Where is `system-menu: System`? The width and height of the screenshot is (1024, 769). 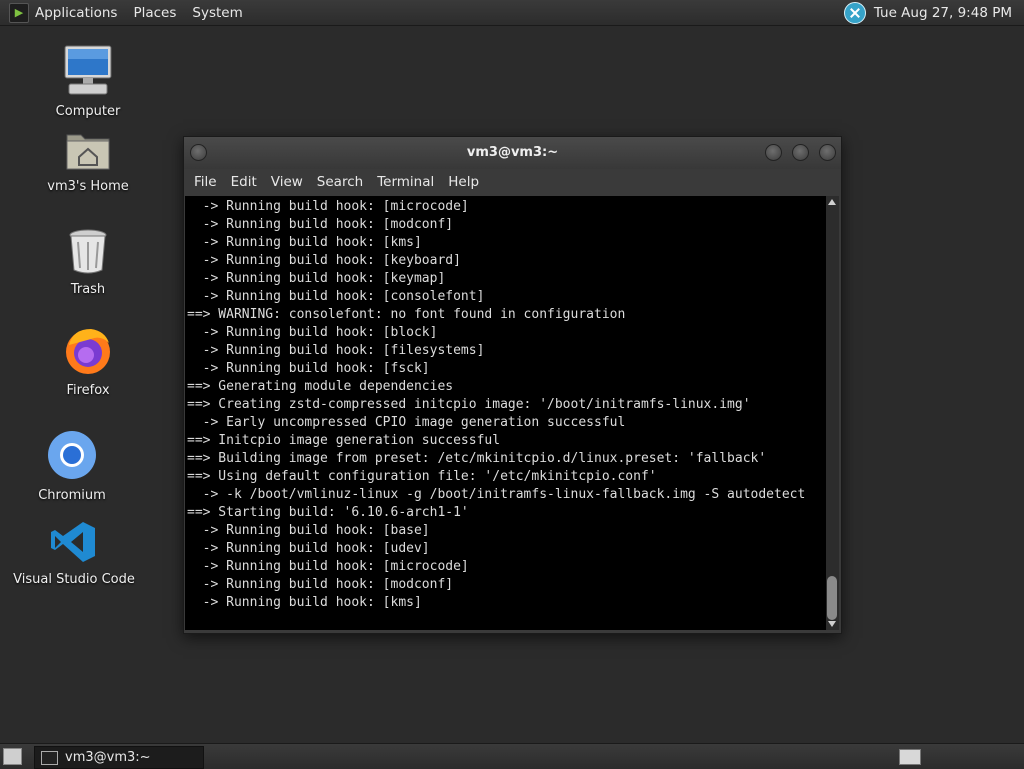 system-menu: System is located at coordinates (217, 13).